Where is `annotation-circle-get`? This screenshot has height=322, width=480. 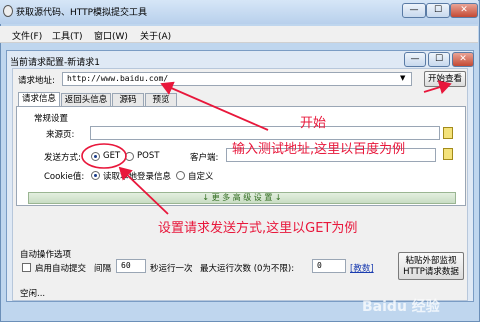
annotation-circle-get is located at coordinates (104, 156).